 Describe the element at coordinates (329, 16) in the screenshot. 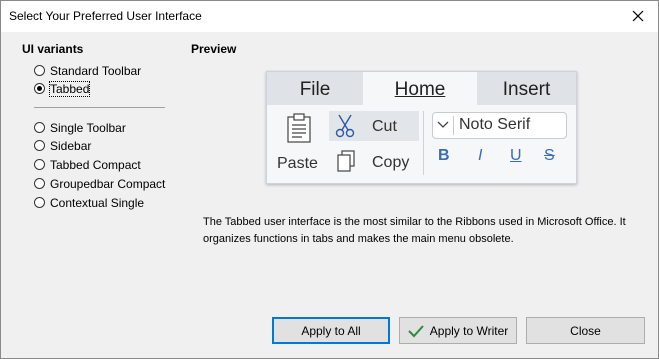

I see `title-bar: Select Your Preferred User Interface` at that location.